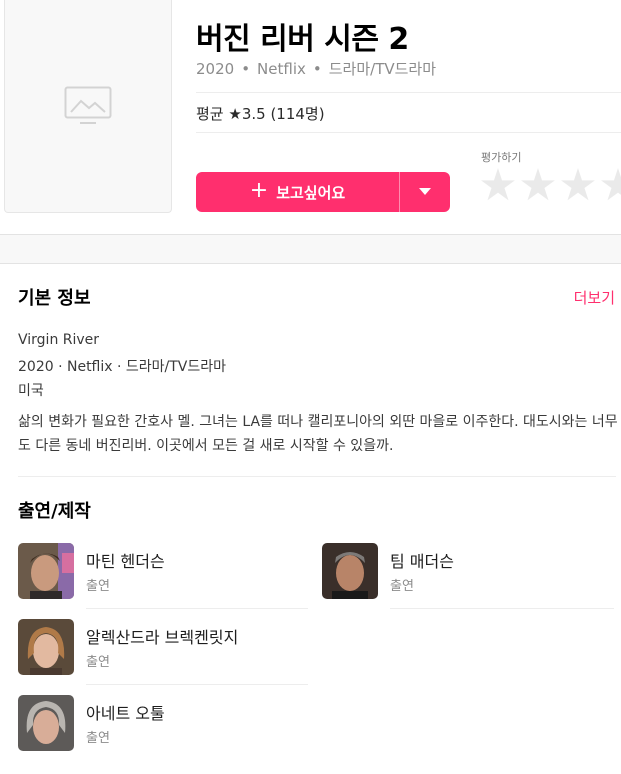 The height and width of the screenshot is (774, 621). I want to click on rate-label: 평가하기, so click(501, 157).